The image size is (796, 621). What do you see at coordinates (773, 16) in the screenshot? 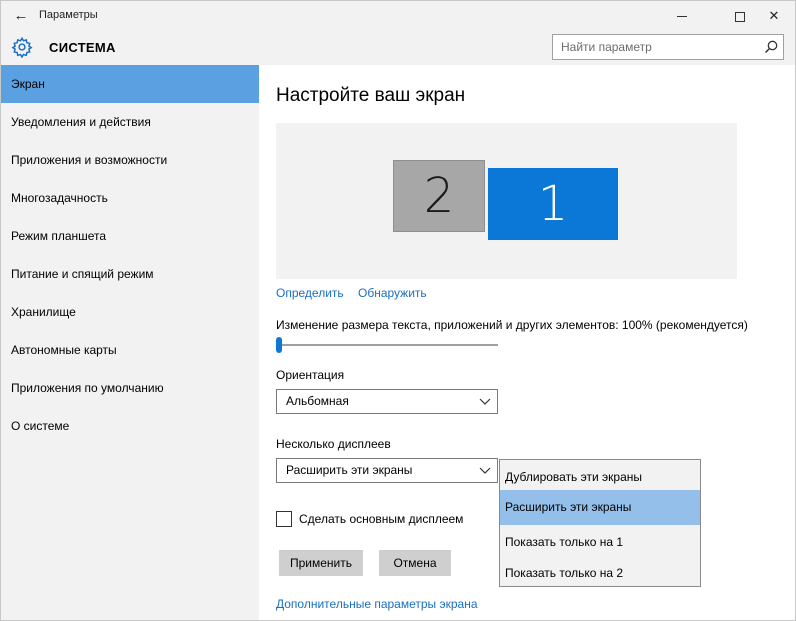
I see `close-button: ✕` at bounding box center [773, 16].